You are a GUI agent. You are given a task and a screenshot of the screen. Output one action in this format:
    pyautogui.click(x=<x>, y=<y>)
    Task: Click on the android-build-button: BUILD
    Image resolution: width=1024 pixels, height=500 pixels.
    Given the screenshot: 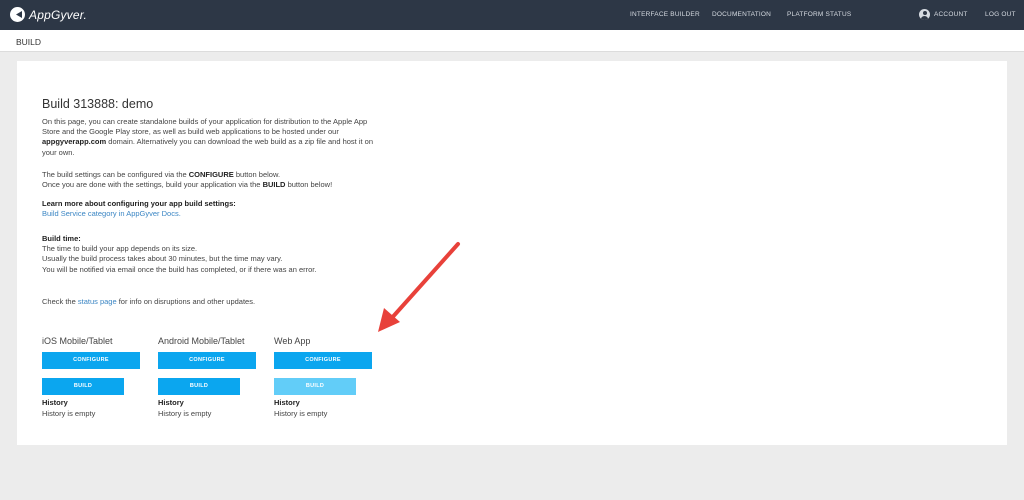 What is the action you would take?
    pyautogui.click(x=199, y=386)
    